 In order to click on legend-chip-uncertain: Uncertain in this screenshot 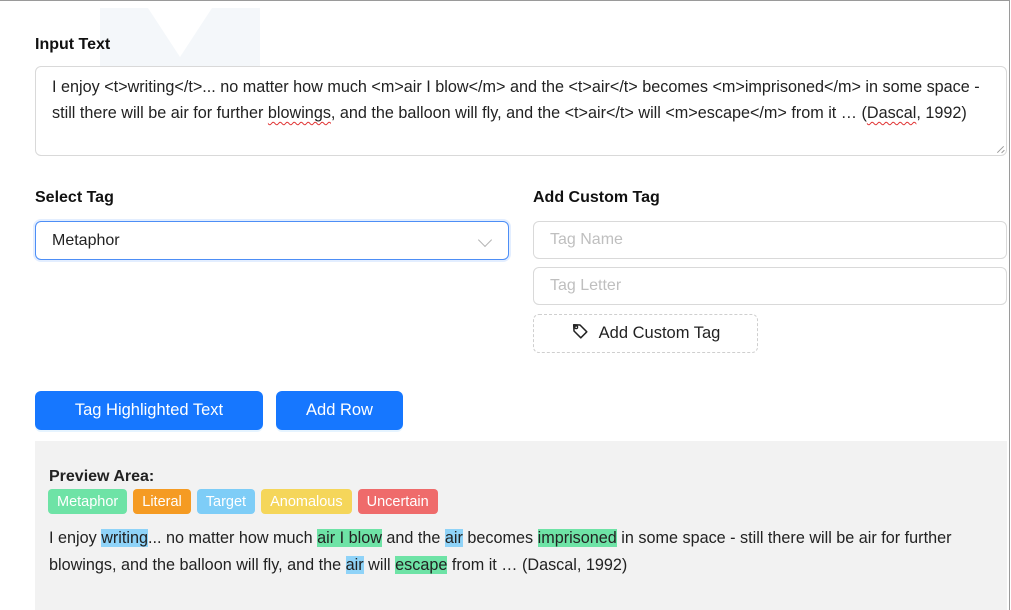, I will do `click(397, 501)`.